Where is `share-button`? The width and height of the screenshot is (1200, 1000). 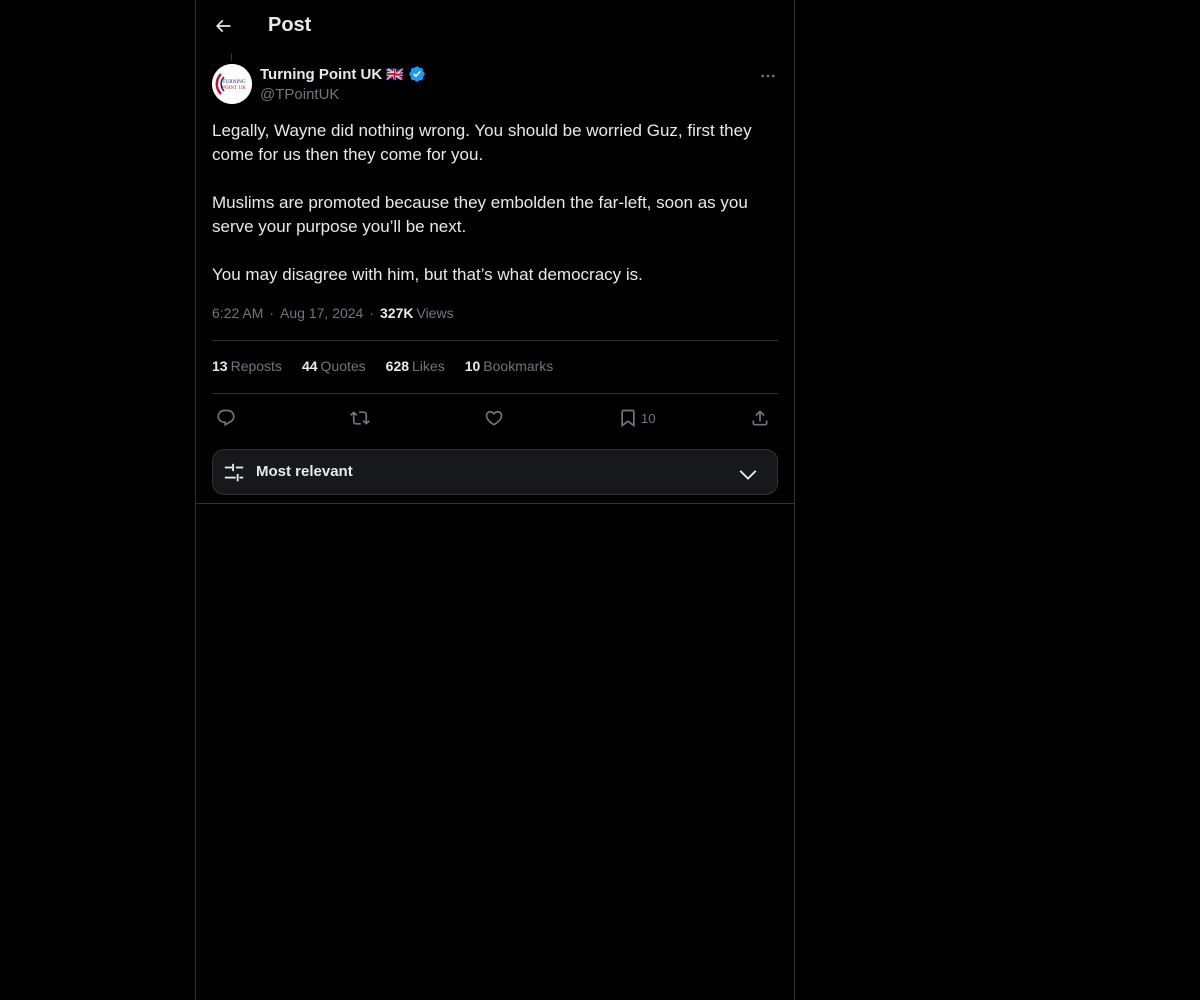
share-button is located at coordinates (760, 418).